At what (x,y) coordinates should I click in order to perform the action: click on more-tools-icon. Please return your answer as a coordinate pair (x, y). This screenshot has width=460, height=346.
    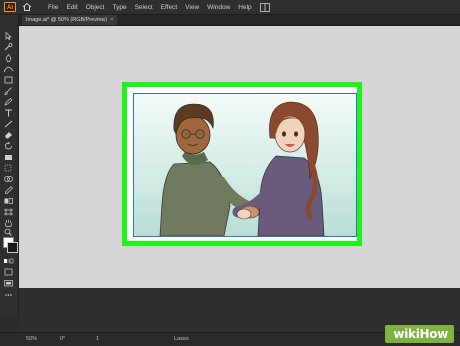
    Looking at the image, I should click on (8, 295).